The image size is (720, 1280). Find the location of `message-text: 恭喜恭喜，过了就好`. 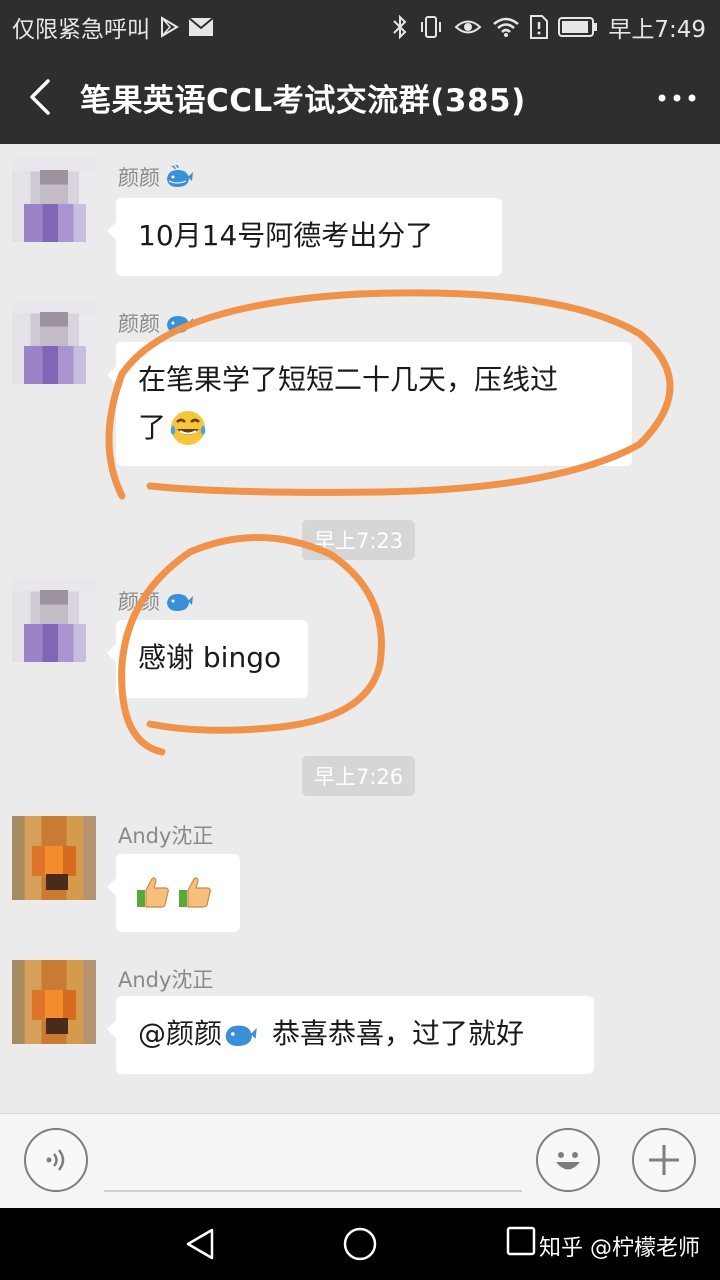

message-text: 恭喜恭喜，过了就好 is located at coordinates (398, 1033).